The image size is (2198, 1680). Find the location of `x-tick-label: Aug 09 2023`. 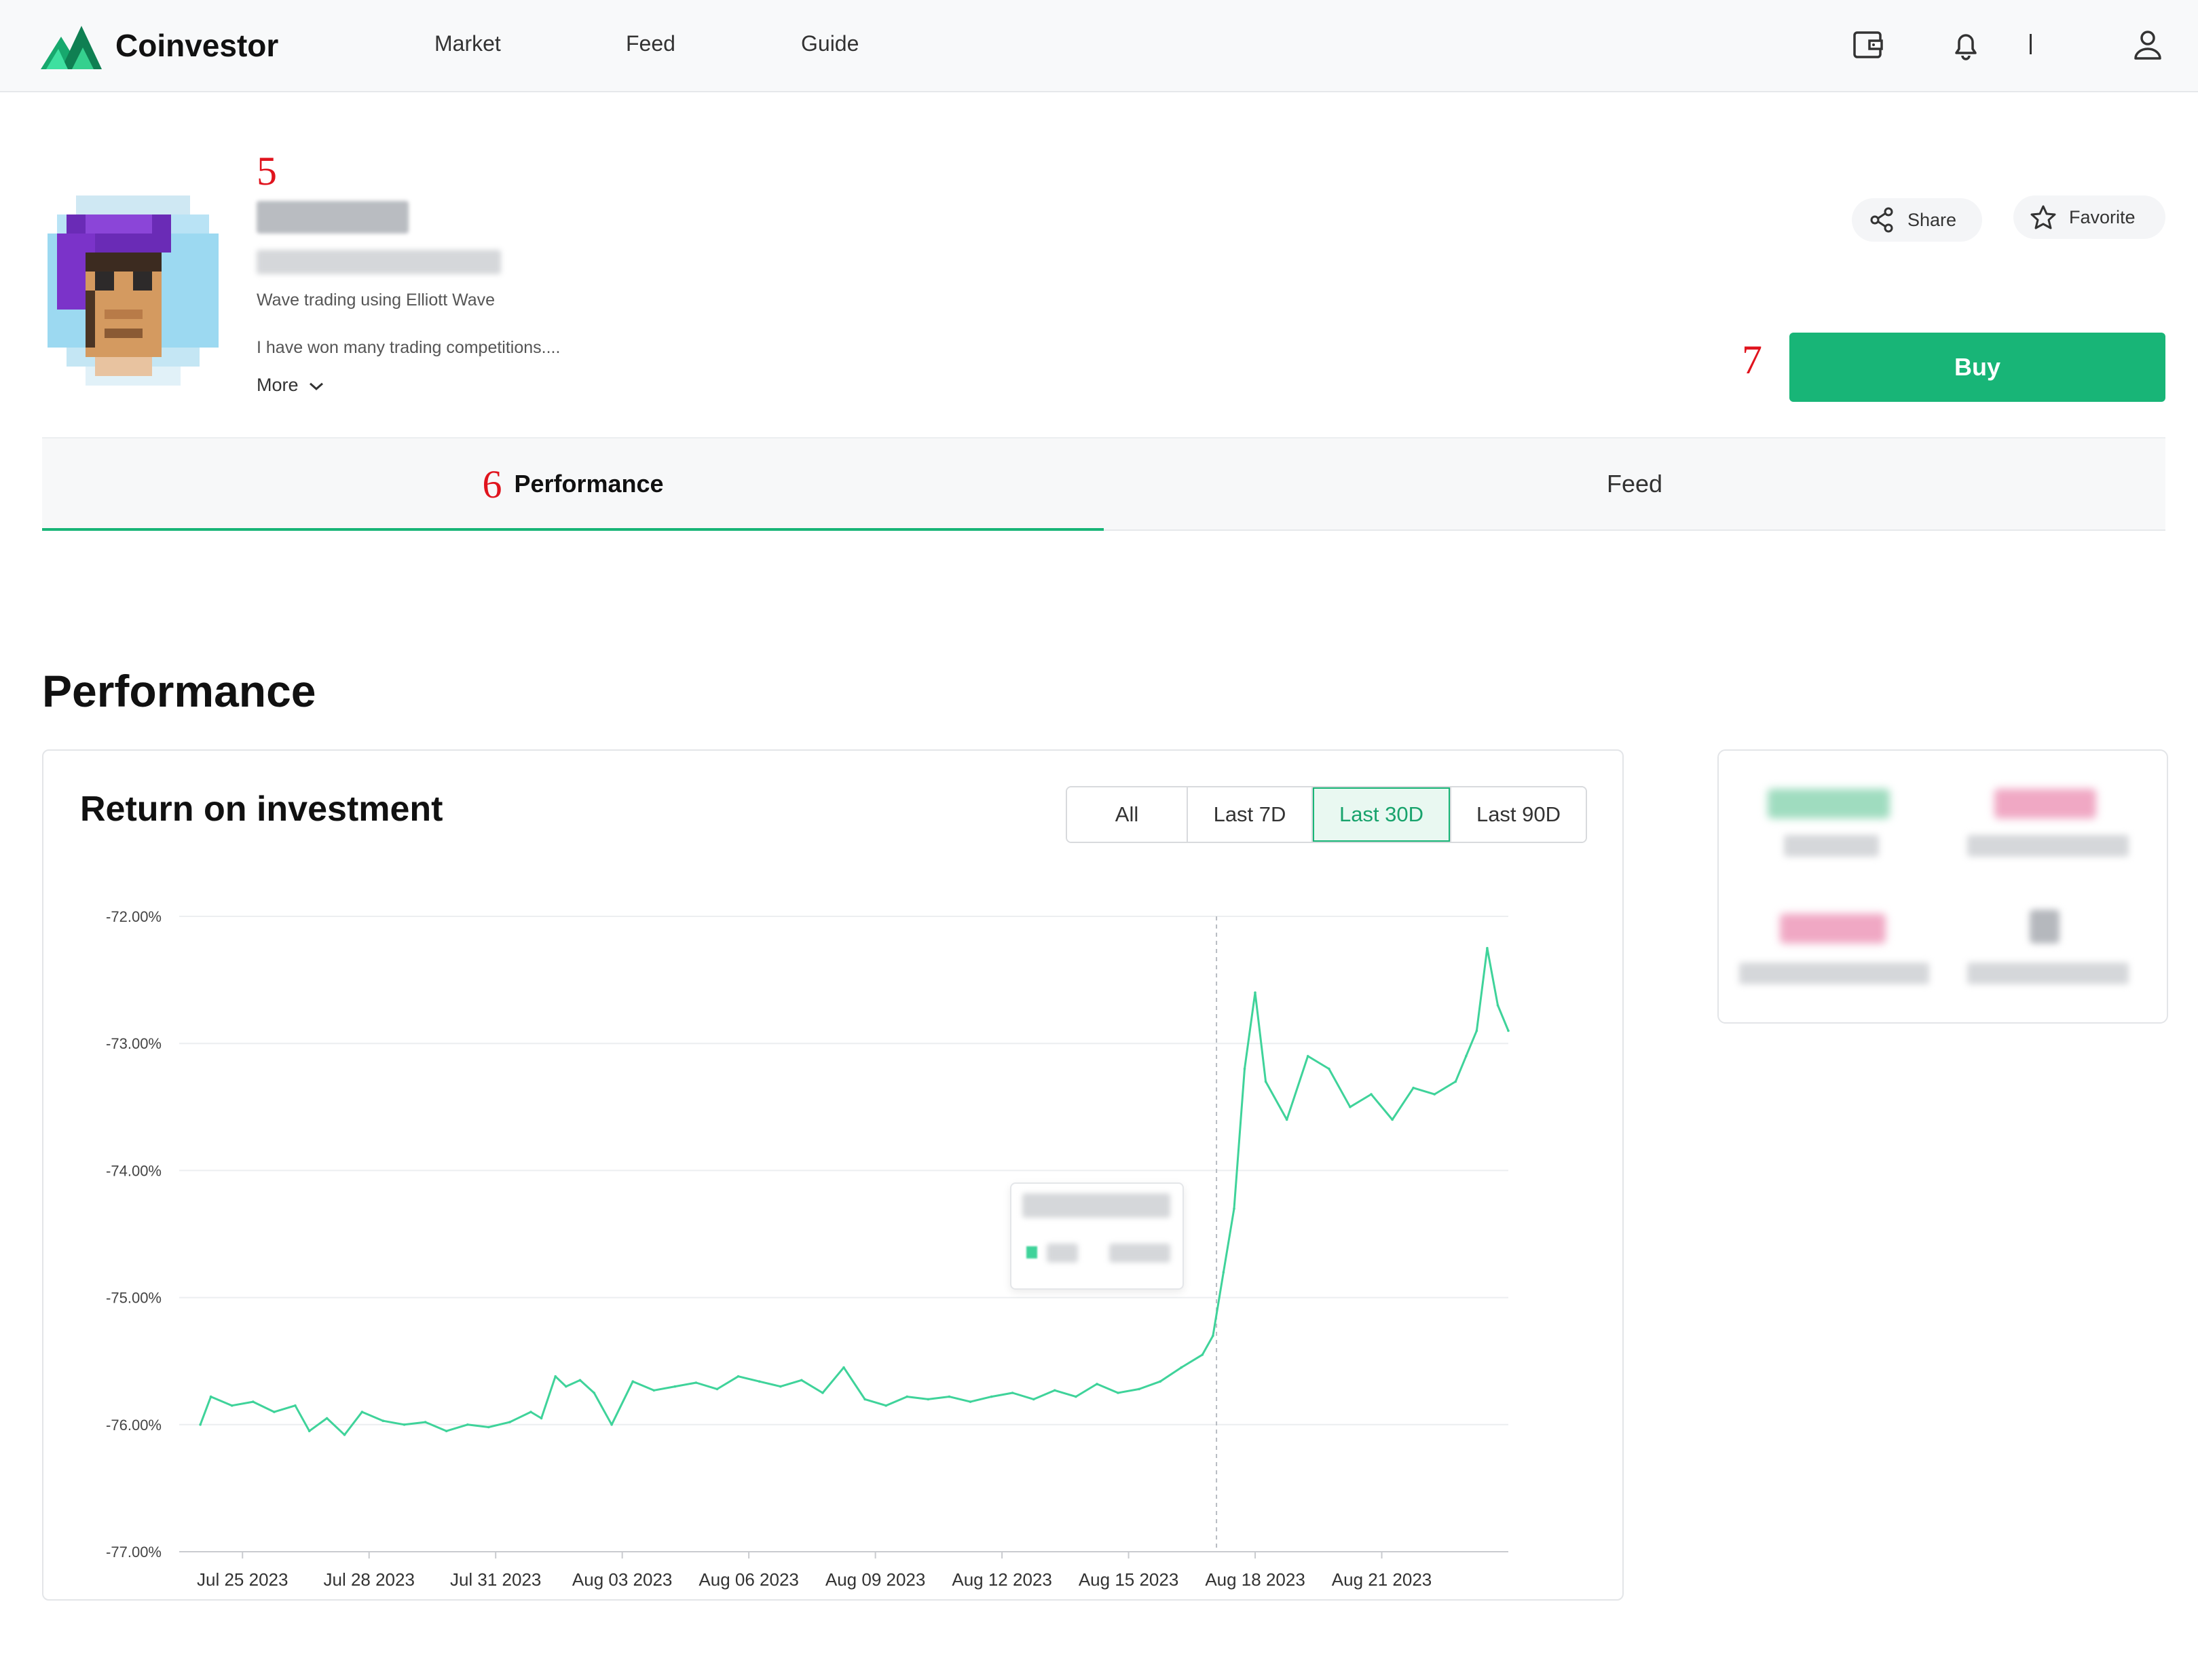

x-tick-label: Aug 09 2023 is located at coordinates (875, 1579).